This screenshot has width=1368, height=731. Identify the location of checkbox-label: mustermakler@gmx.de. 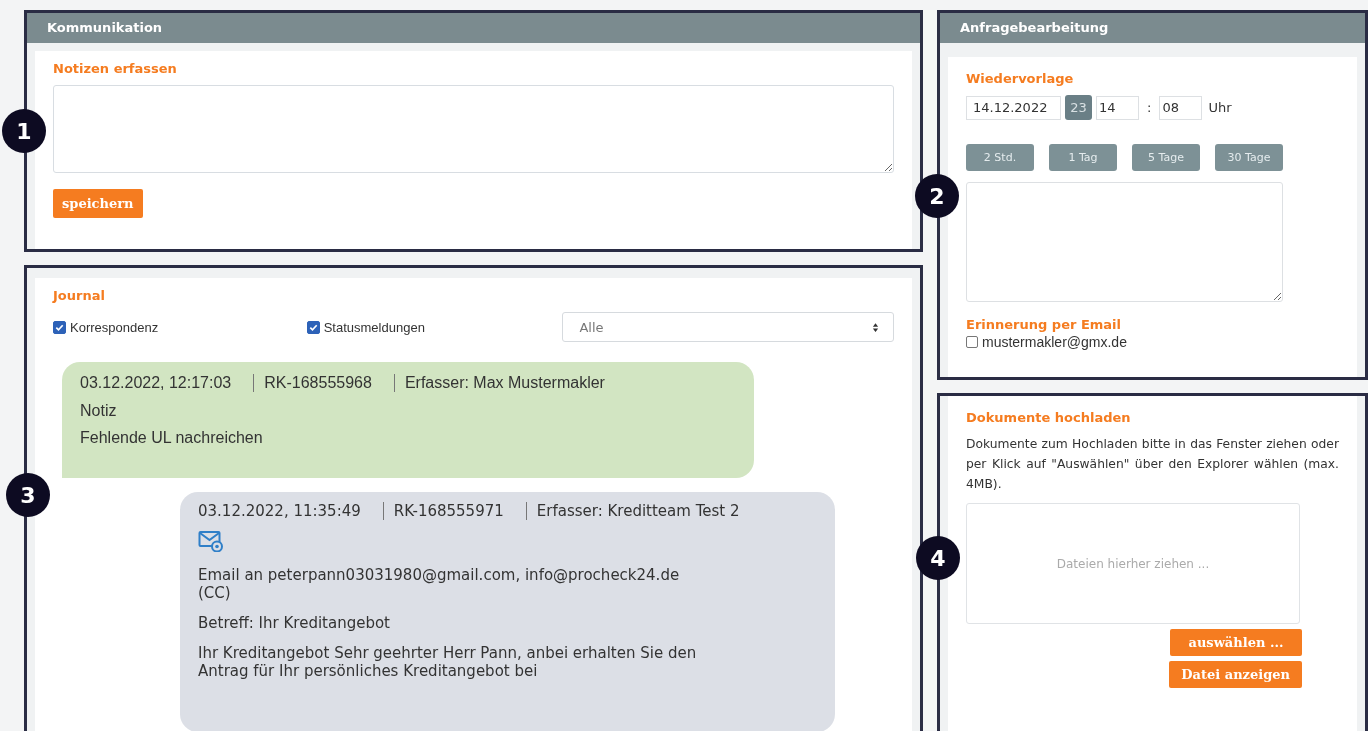
(1054, 342).